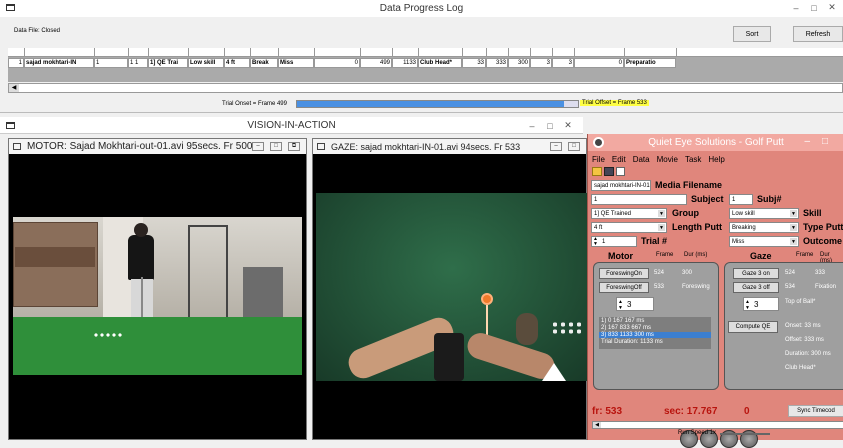  What do you see at coordinates (624, 273) in the screenshot?
I see `foreswing-on-button: ForeswingOn` at bounding box center [624, 273].